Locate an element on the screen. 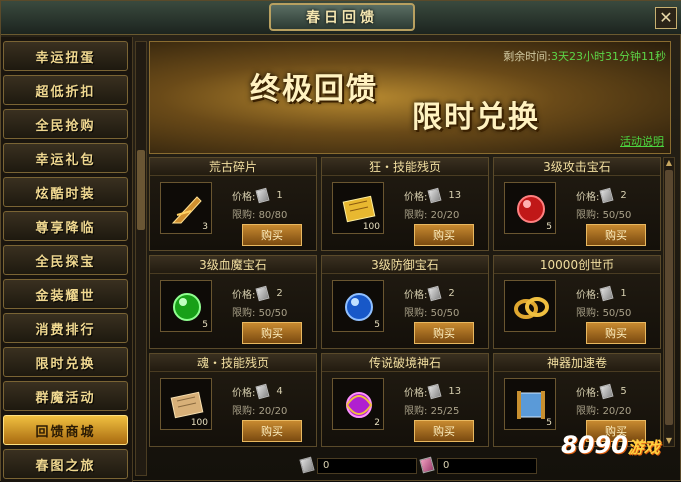 The width and height of the screenshot is (681, 482). banner-title-left: 终极回馈 is located at coordinates (314, 89).